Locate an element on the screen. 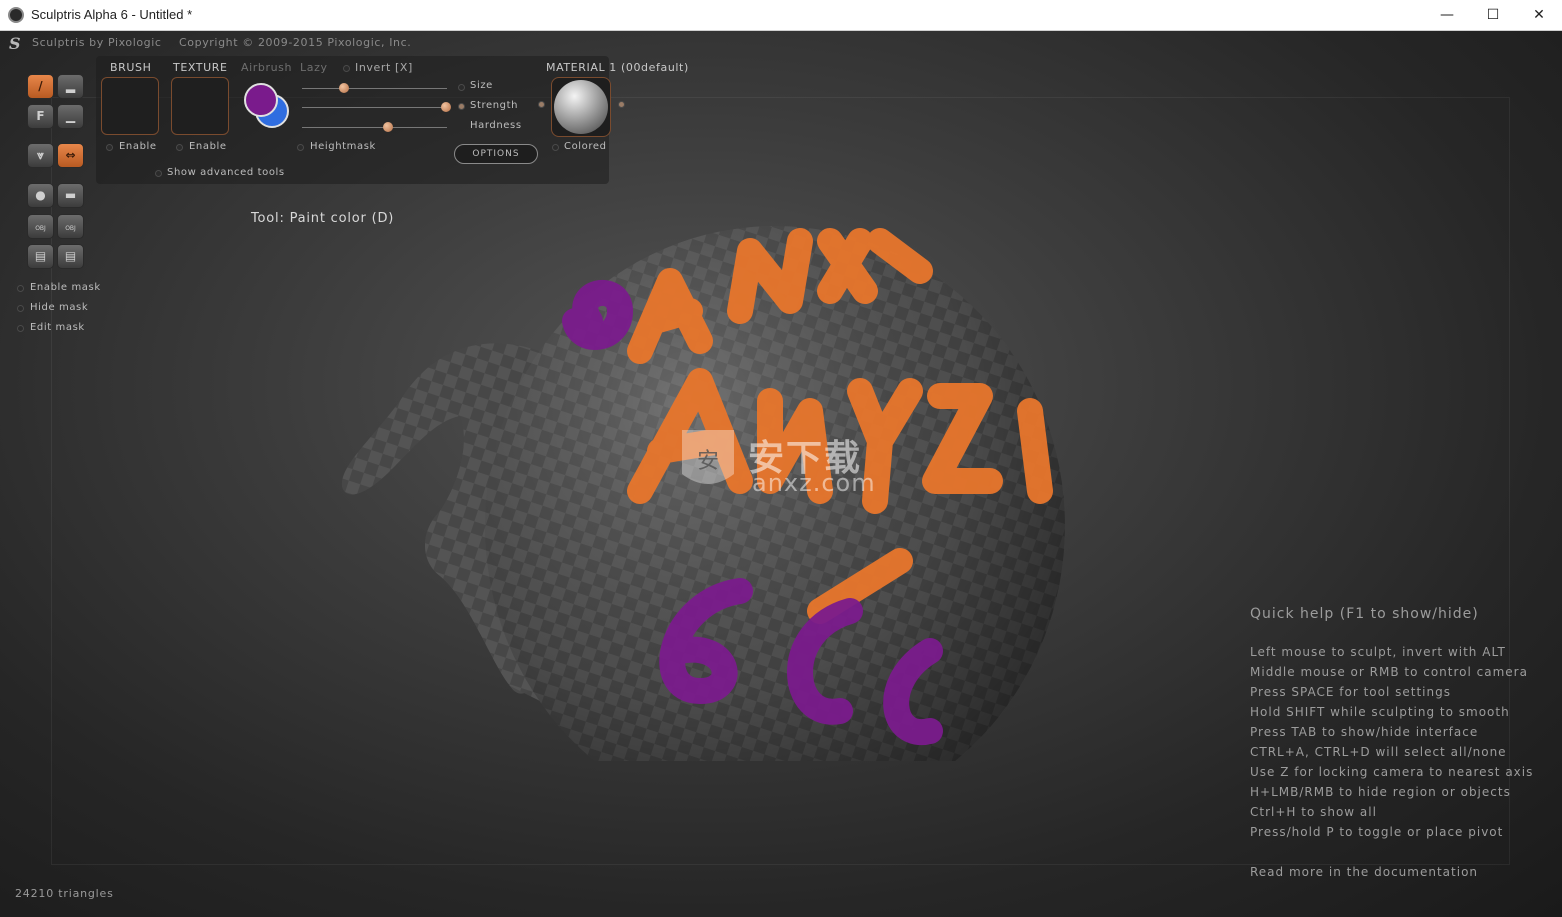  watermark-en: anxz.com is located at coordinates (814, 483).